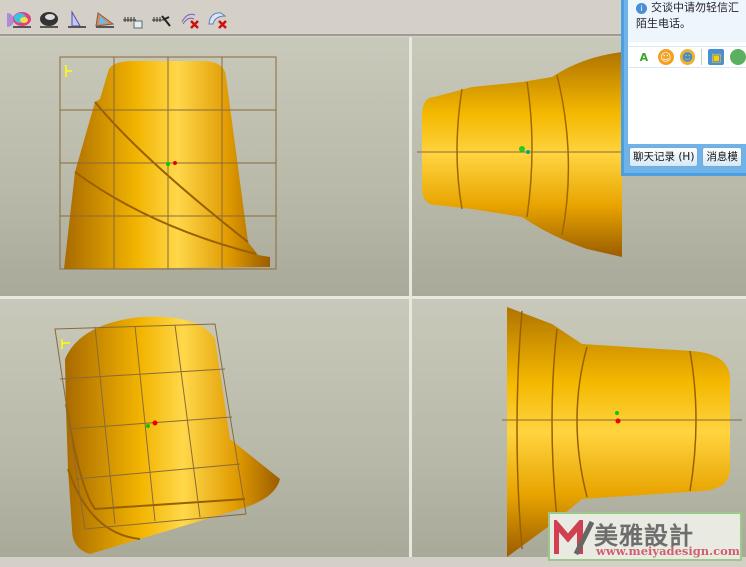 The image size is (746, 567). I want to click on delete-surface-icon, so click(218, 20).